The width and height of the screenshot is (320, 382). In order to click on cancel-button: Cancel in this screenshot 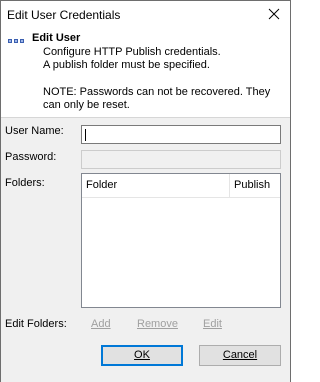, I will do `click(240, 355)`.